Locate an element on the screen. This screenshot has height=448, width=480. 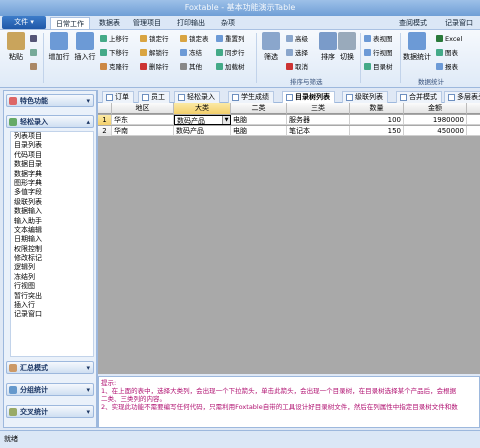
table-cell: 数码产品 is located at coordinates (202, 131).